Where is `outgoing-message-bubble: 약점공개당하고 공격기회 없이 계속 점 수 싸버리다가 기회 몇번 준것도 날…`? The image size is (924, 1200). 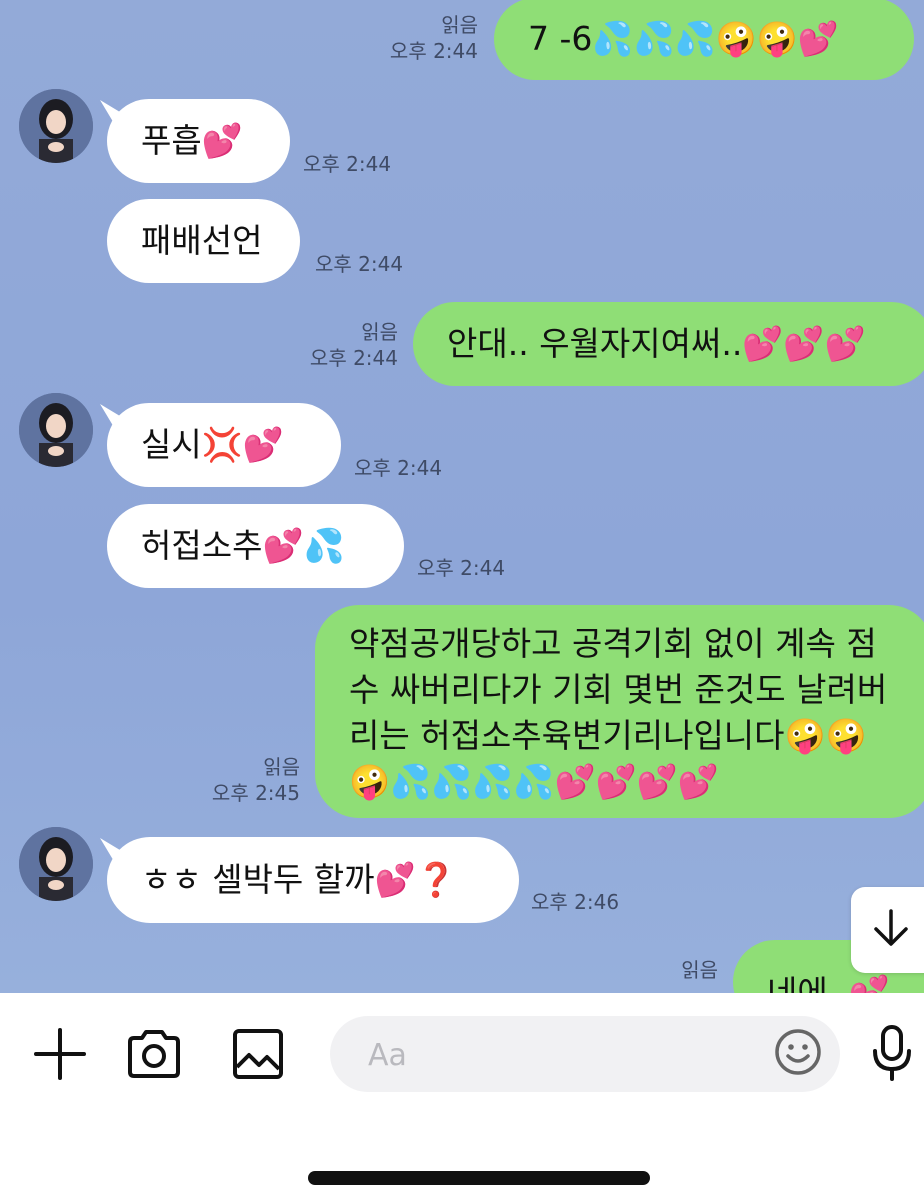 outgoing-message-bubble: 약점공개당하고 공격기회 없이 계속 점 수 싸버리다가 기회 몇번 준것도 날… is located at coordinates (619, 711).